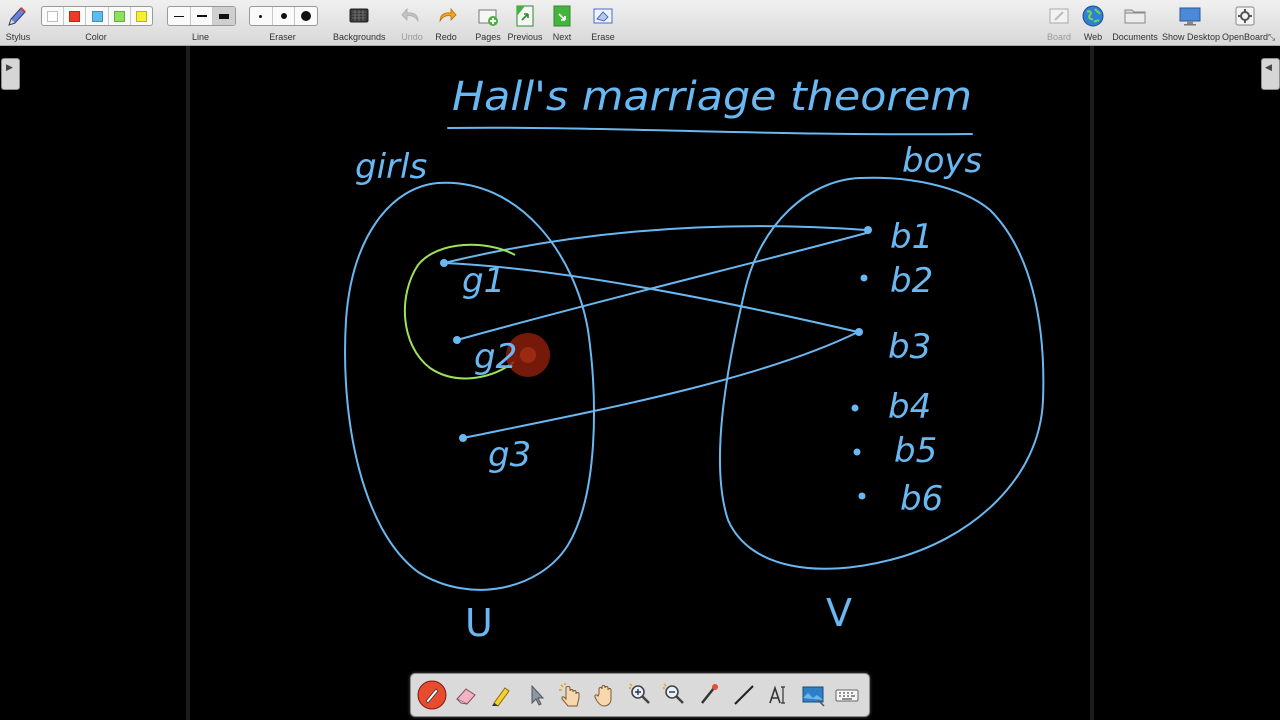  I want to click on laser-pointer-icon, so click(709, 694).